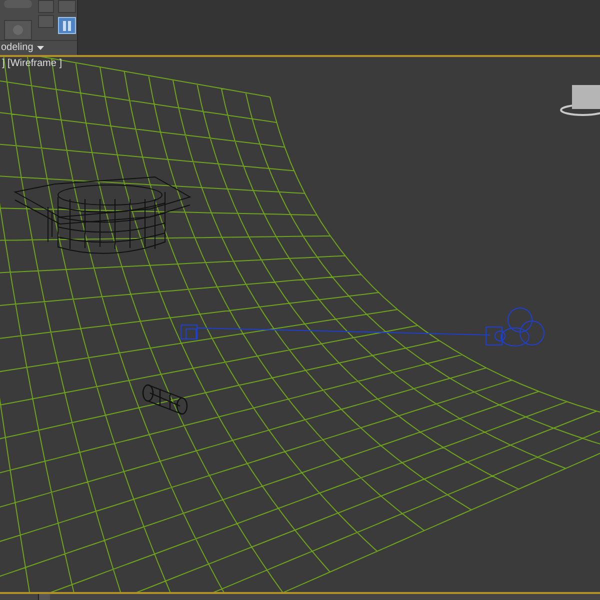  Describe the element at coordinates (40, 48) in the screenshot. I see `caret-icon` at that location.